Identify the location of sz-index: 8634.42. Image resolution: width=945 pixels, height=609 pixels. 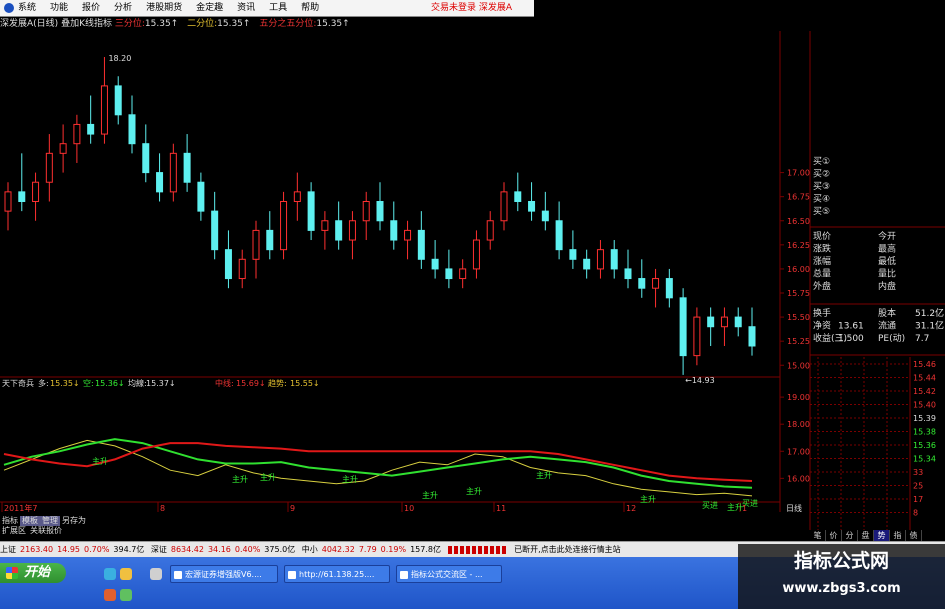
(187, 549).